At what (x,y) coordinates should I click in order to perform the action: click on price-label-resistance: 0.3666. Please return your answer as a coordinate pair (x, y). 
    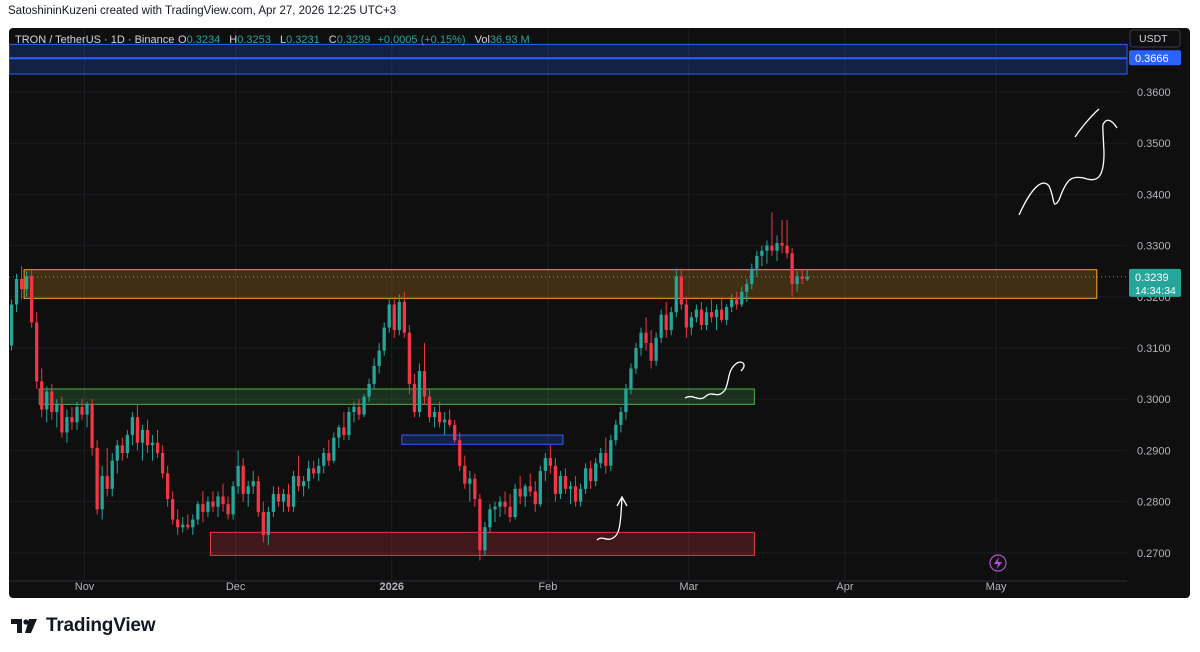
    Looking at the image, I should click on (1152, 59).